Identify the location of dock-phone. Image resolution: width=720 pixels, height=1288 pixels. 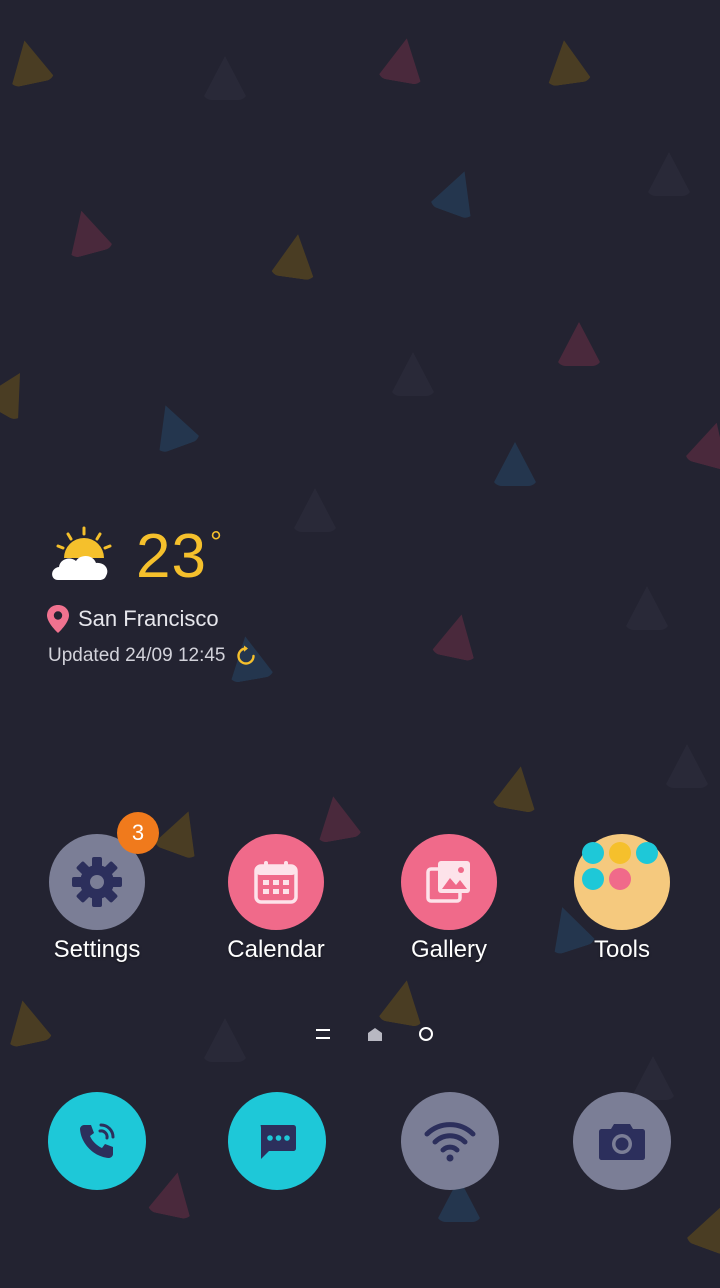
(97, 1141).